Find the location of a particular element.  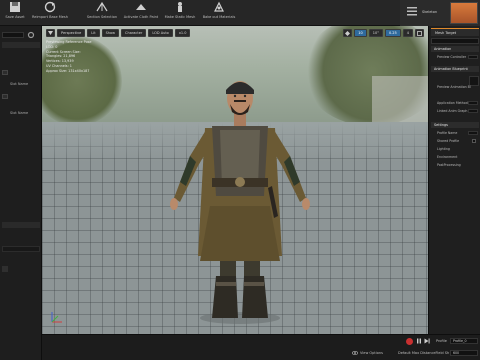

shared-profile-checkbox is located at coordinates (474, 141).